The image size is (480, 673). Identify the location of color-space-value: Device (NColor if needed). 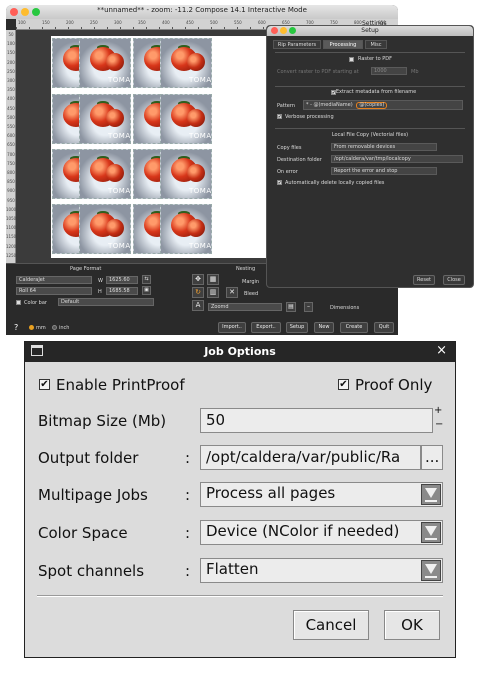
(303, 531).